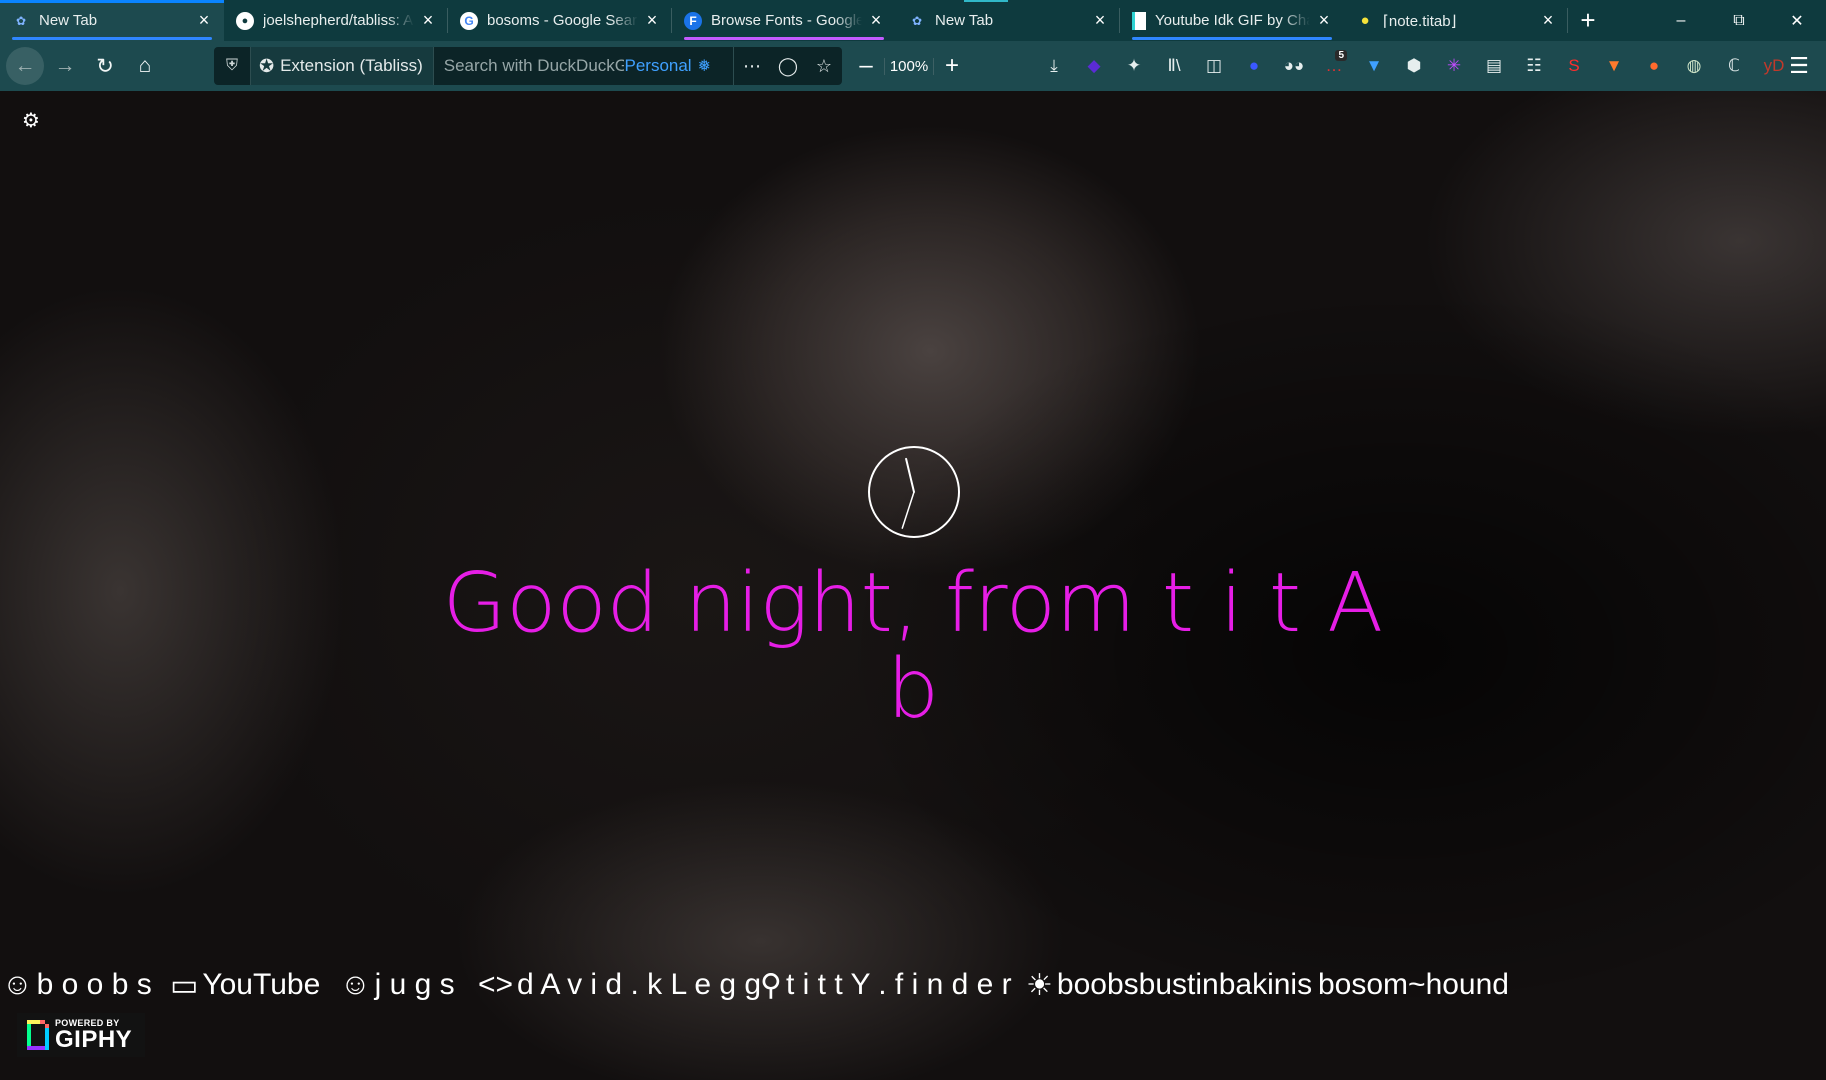 The height and width of the screenshot is (1080, 1826). I want to click on tab-title: ⌈note.titab⌋, so click(1420, 21).